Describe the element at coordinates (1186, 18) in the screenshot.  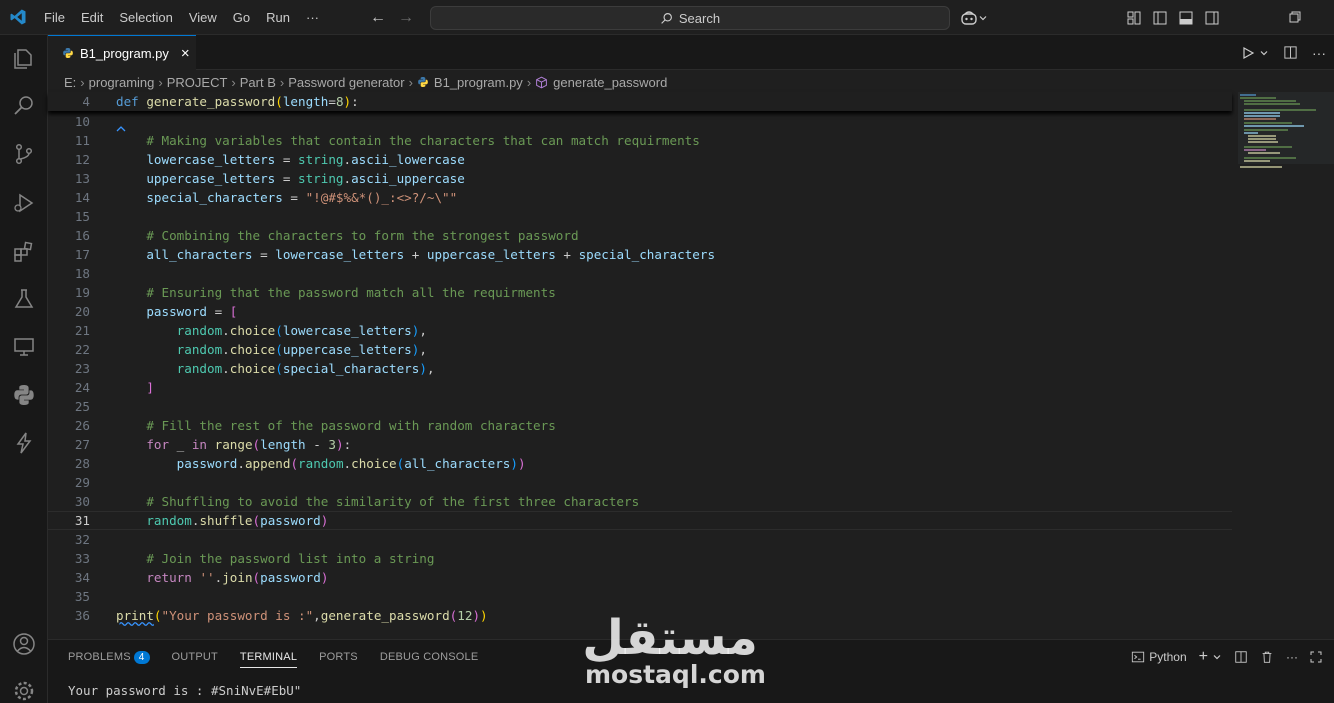
I see `toggle-panel-icon` at that location.